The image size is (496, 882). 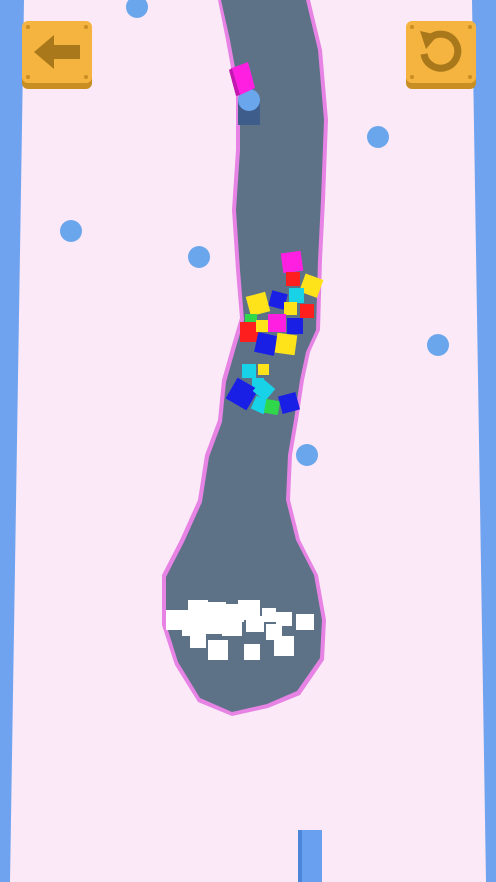 I want to click on arrow-left-icon, so click(x=57, y=55).